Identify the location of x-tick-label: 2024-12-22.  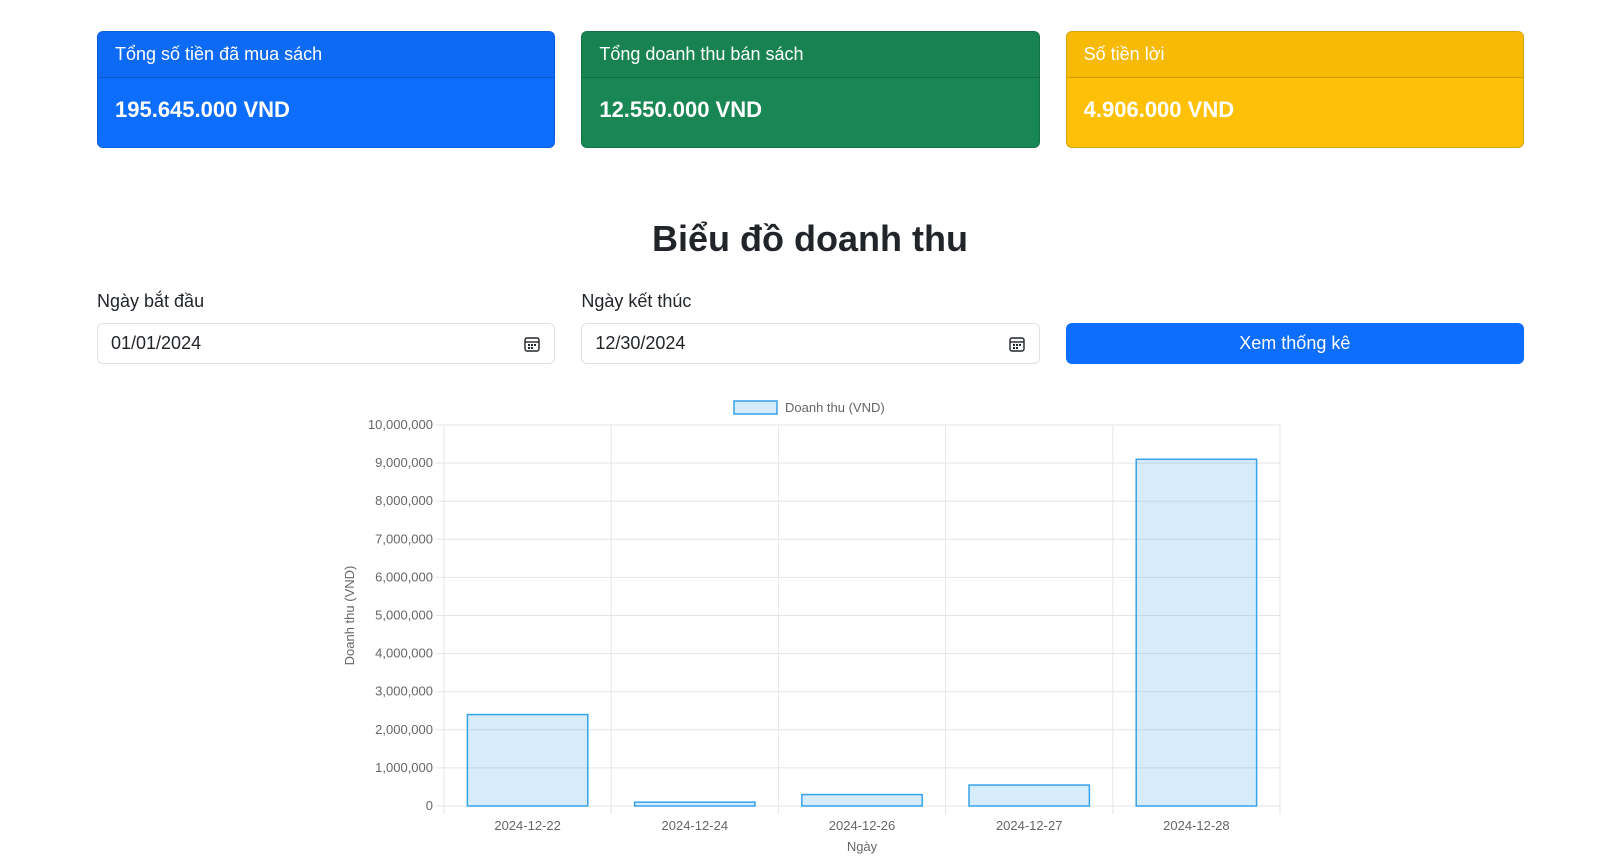
(527, 825).